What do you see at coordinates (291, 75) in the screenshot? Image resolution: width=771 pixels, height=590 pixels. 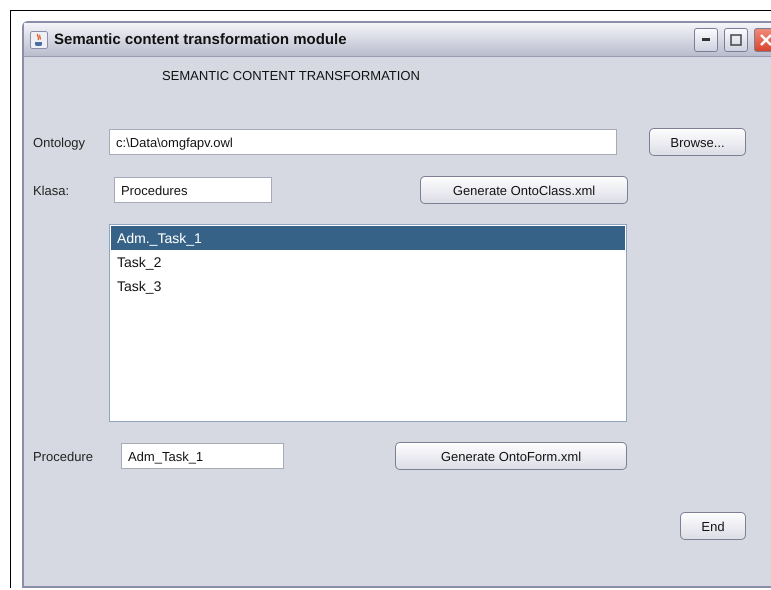 I see `heading-label: SEMANTIC CONTENT TRANSFORMATION` at bounding box center [291, 75].